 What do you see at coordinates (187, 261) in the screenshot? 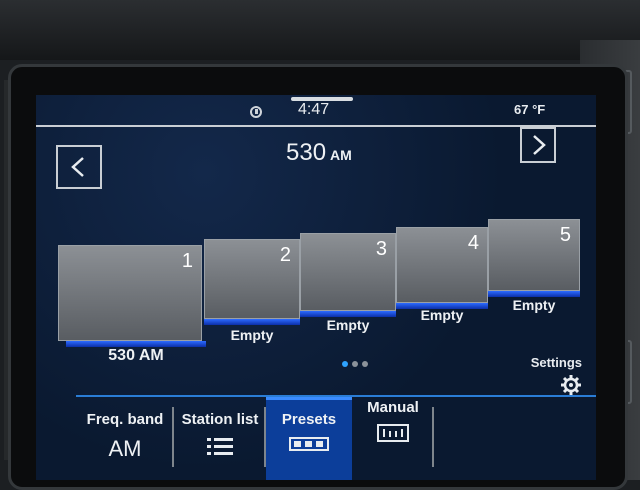
I see `preset-number: 1` at bounding box center [187, 261].